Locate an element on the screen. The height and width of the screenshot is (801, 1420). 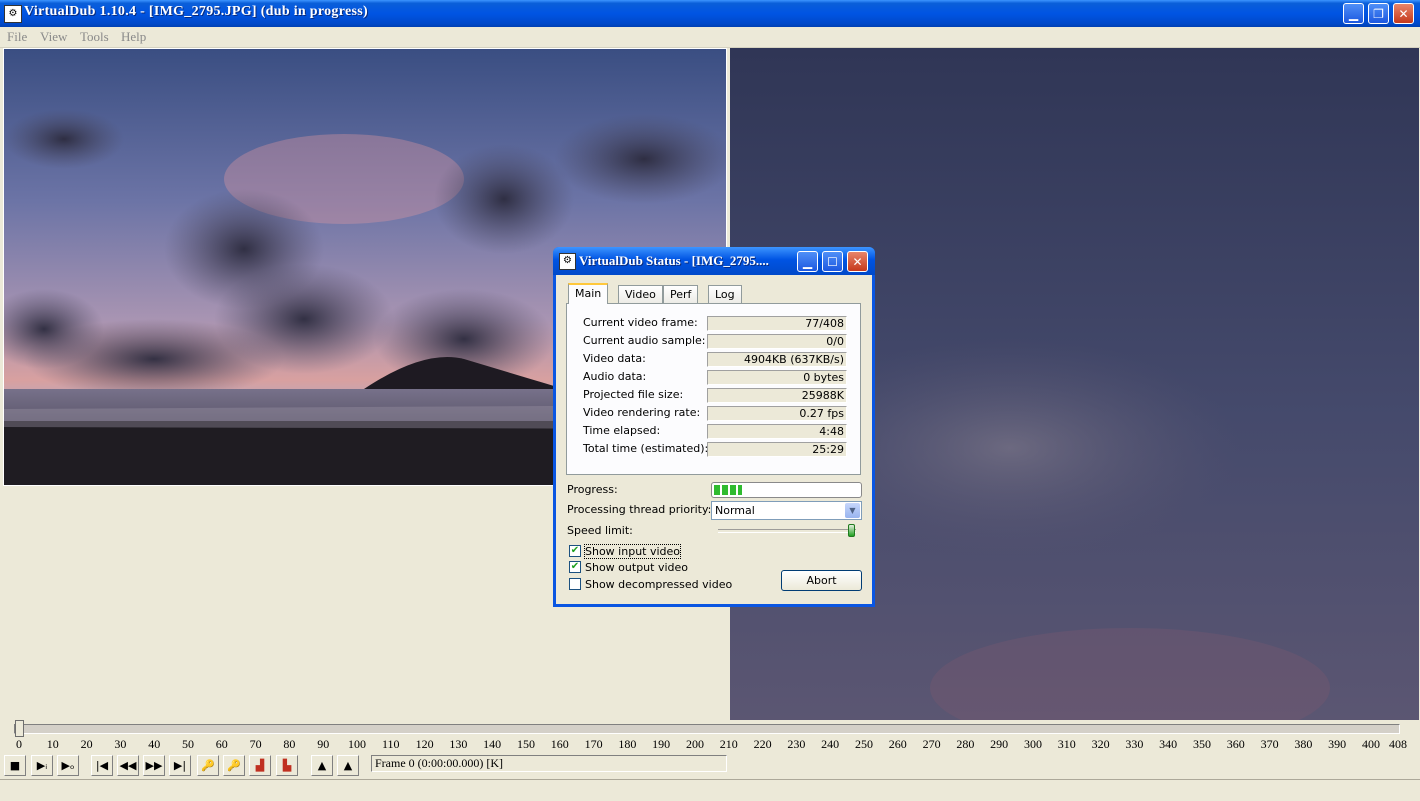
play-input-icon: ▶ᵢ is located at coordinates (42, 765).